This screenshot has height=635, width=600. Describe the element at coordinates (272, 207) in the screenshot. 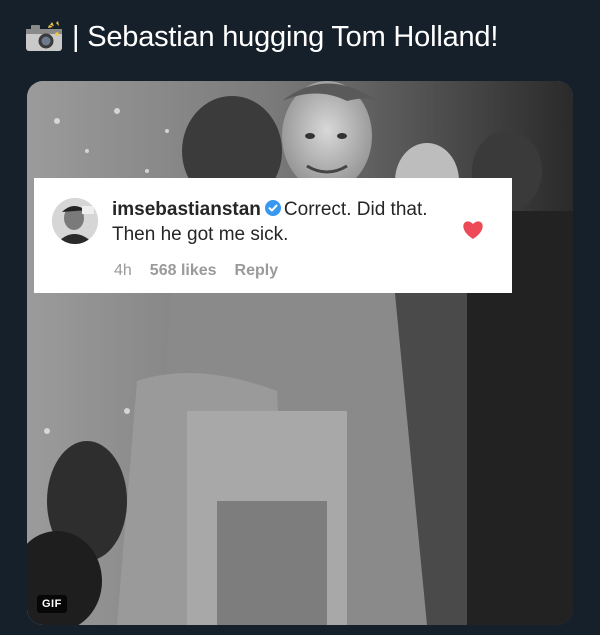

I see `verified-badge-icon` at that location.